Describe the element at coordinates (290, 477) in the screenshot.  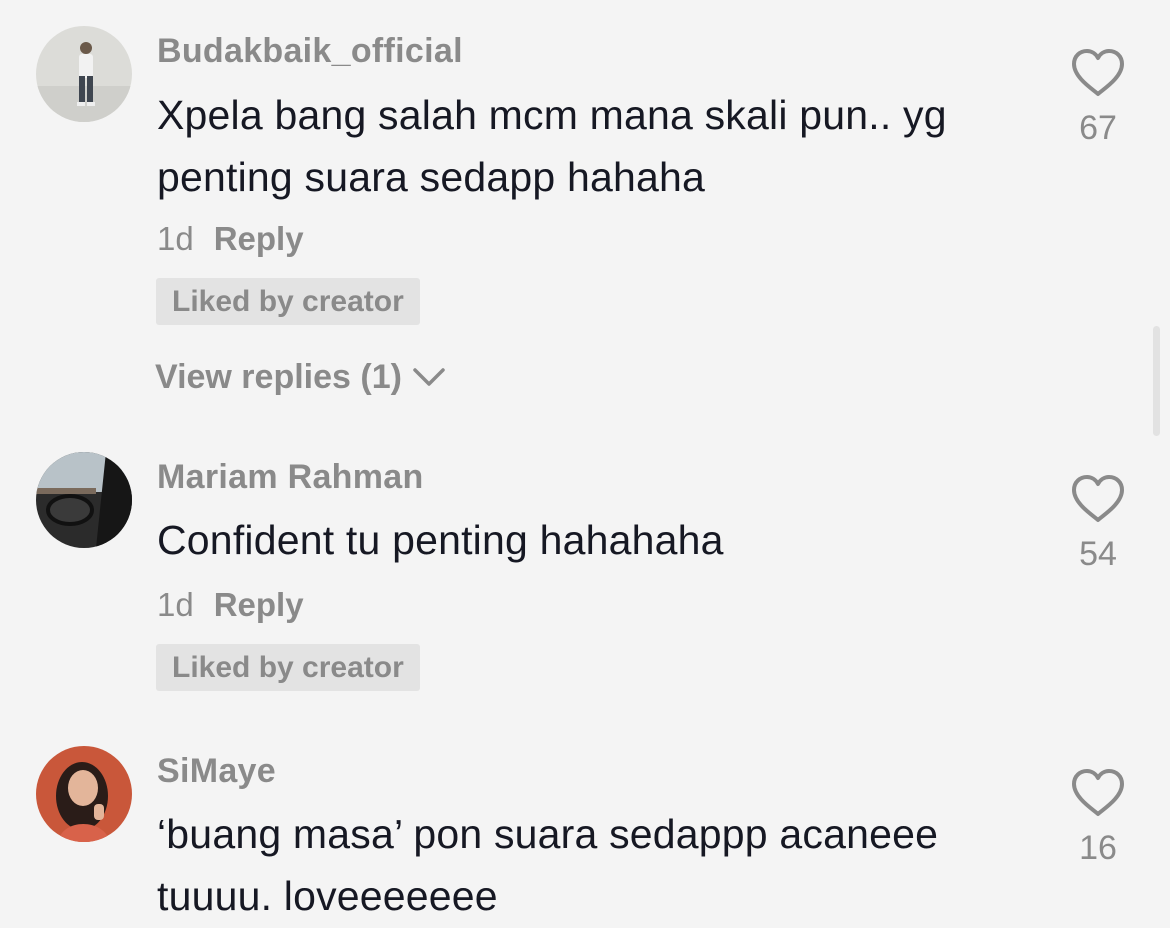
I see `comment-username: Mariam Rahman` at that location.